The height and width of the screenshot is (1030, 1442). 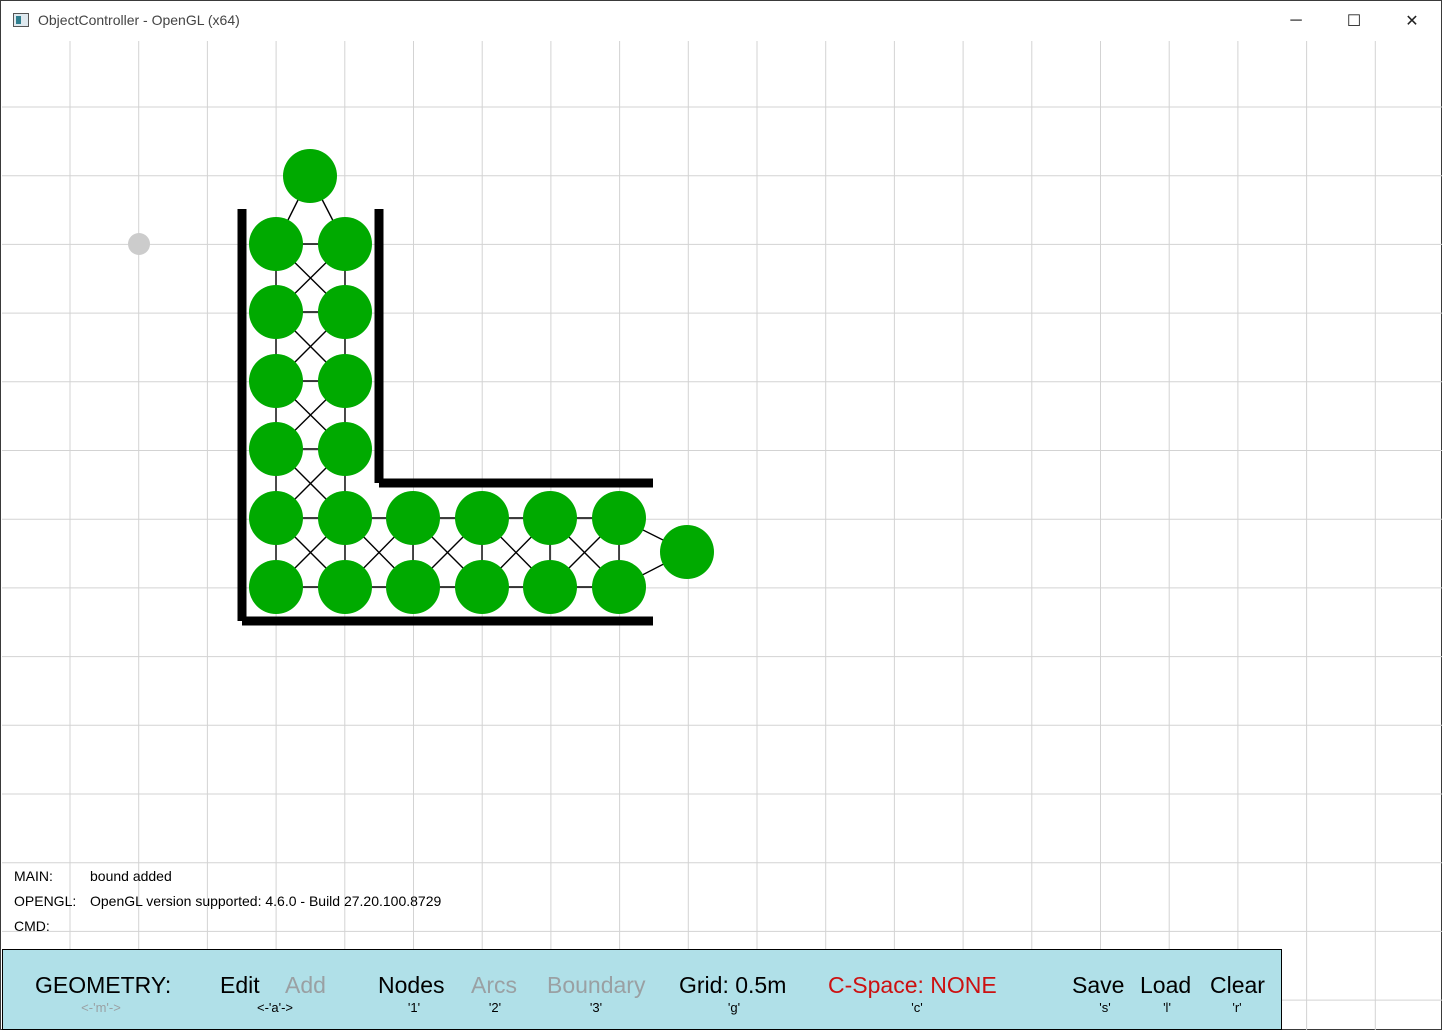 I want to click on maximize-button: ☐, so click(x=1354, y=21).